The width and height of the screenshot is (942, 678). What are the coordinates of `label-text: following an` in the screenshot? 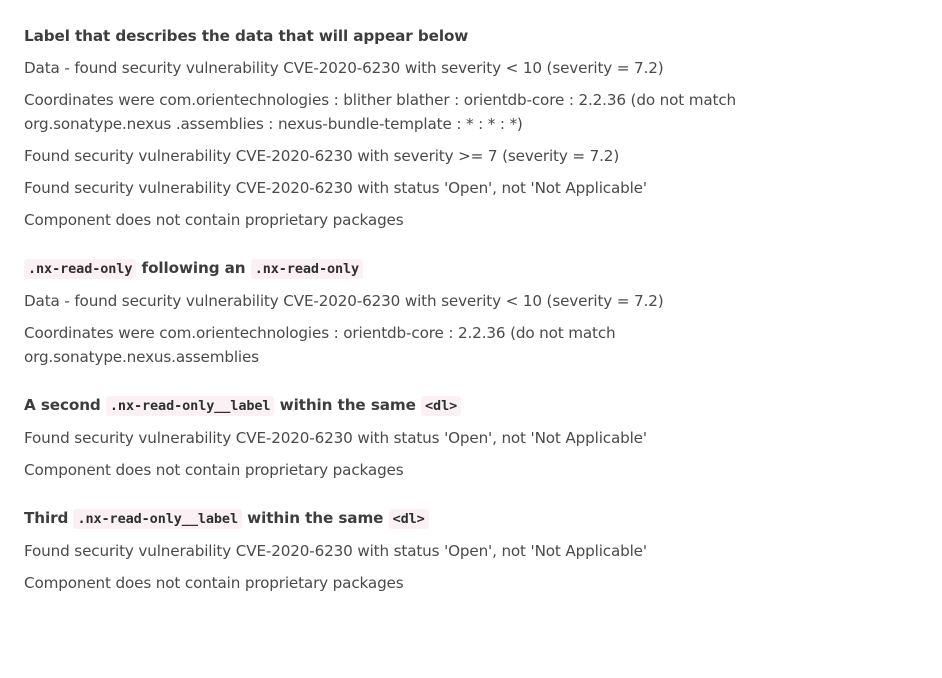 It's located at (193, 268).